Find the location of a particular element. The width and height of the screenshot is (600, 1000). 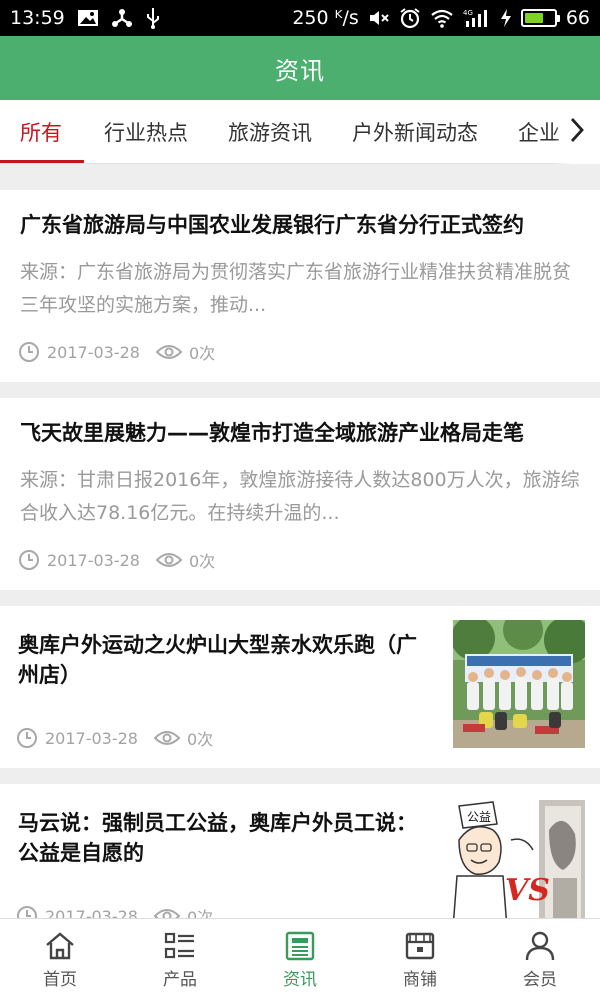

tab-label: 行业热点 is located at coordinates (146, 132).